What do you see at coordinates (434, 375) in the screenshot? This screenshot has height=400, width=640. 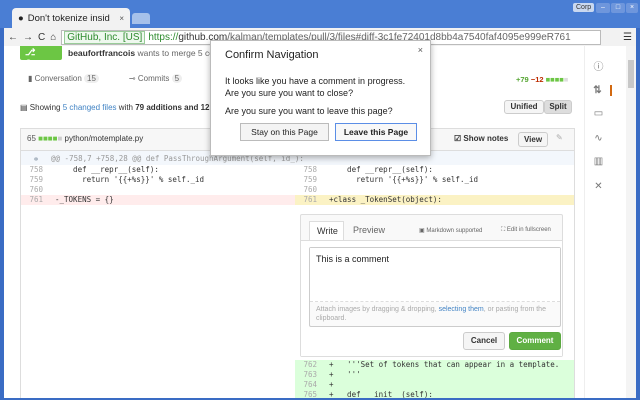 I see `diff-line: 763 + '''` at bounding box center [434, 375].